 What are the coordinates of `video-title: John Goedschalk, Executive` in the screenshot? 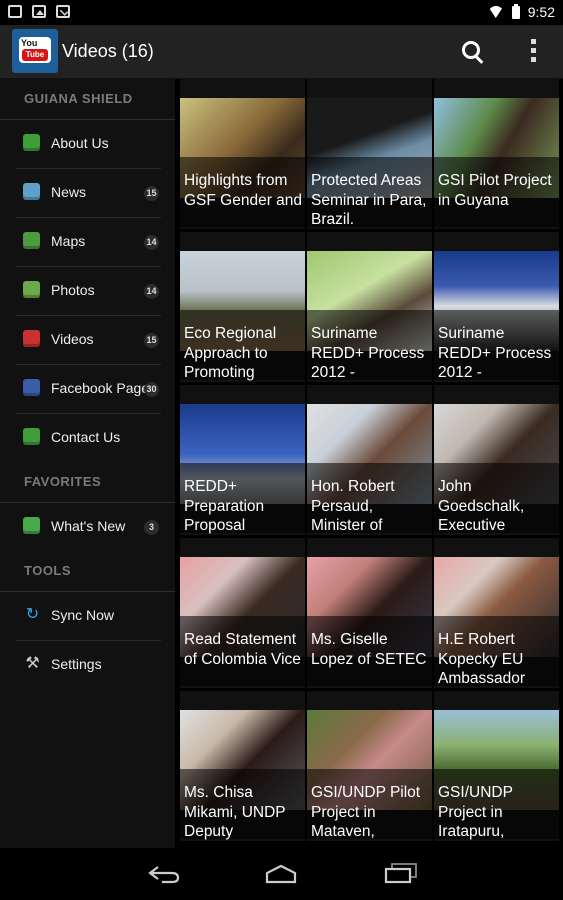 It's located at (481, 506).